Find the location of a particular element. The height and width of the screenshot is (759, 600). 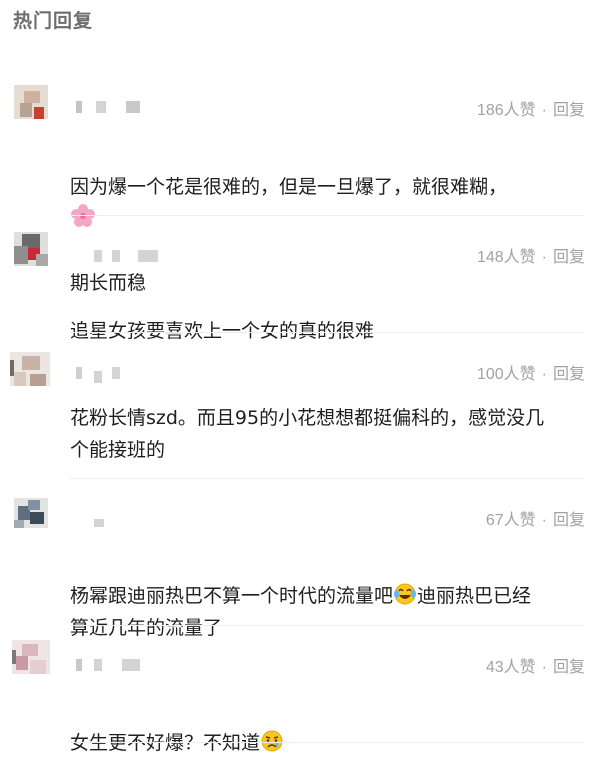

comment-text-line: 杨幂跟迪丽热巴不算一个时代的流量吧 is located at coordinates (232, 596).